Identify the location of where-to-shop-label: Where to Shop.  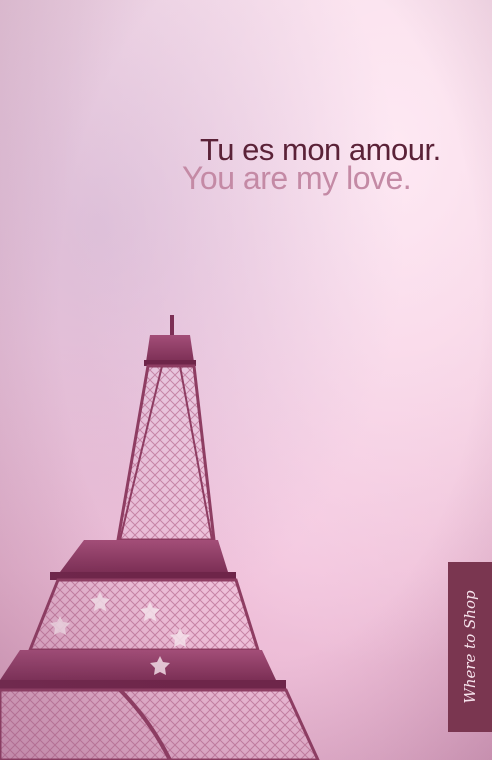
(470, 647).